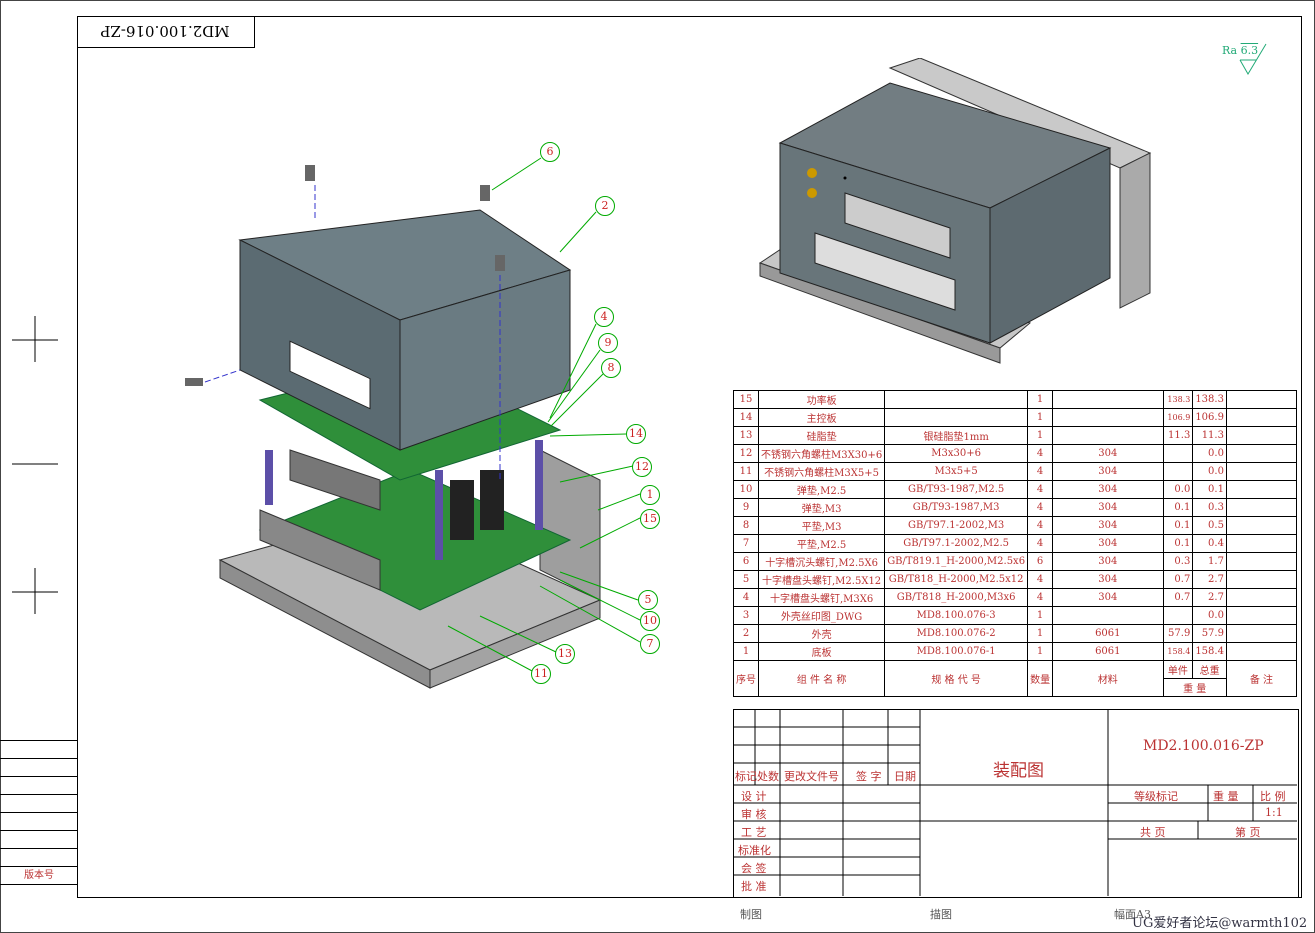 The image size is (1315, 933). What do you see at coordinates (869, 776) in the screenshot?
I see `rev-label-sign: 签 字` at bounding box center [869, 776].